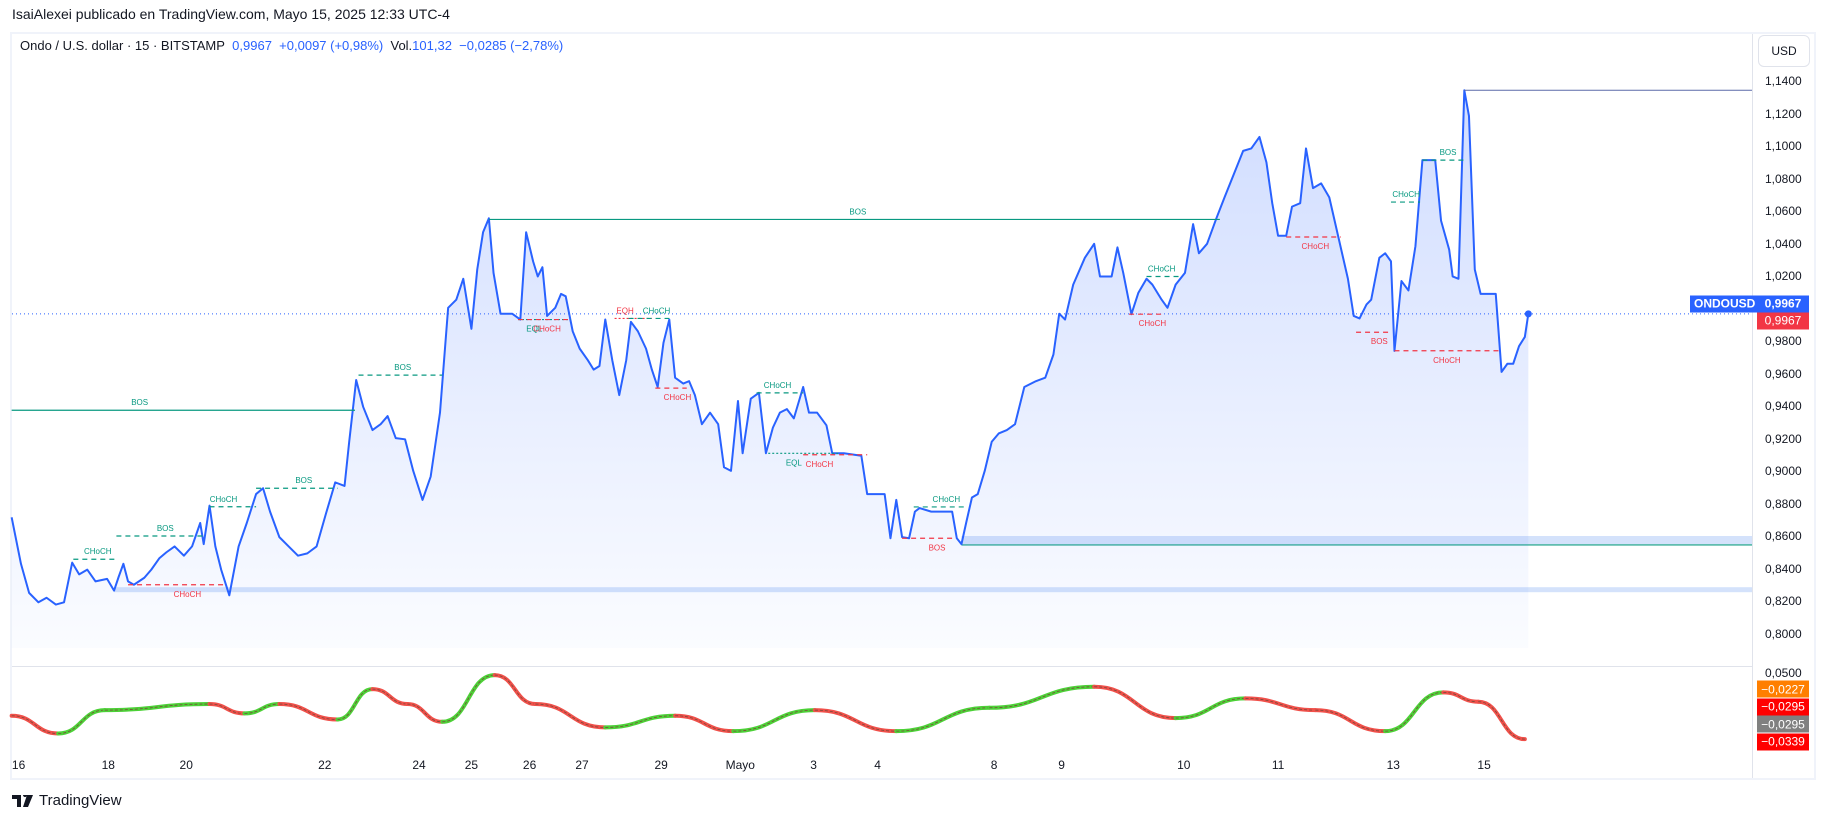 The image size is (1825, 820). Describe the element at coordinates (325, 765) in the screenshot. I see `time-axis-label: 22` at that location.